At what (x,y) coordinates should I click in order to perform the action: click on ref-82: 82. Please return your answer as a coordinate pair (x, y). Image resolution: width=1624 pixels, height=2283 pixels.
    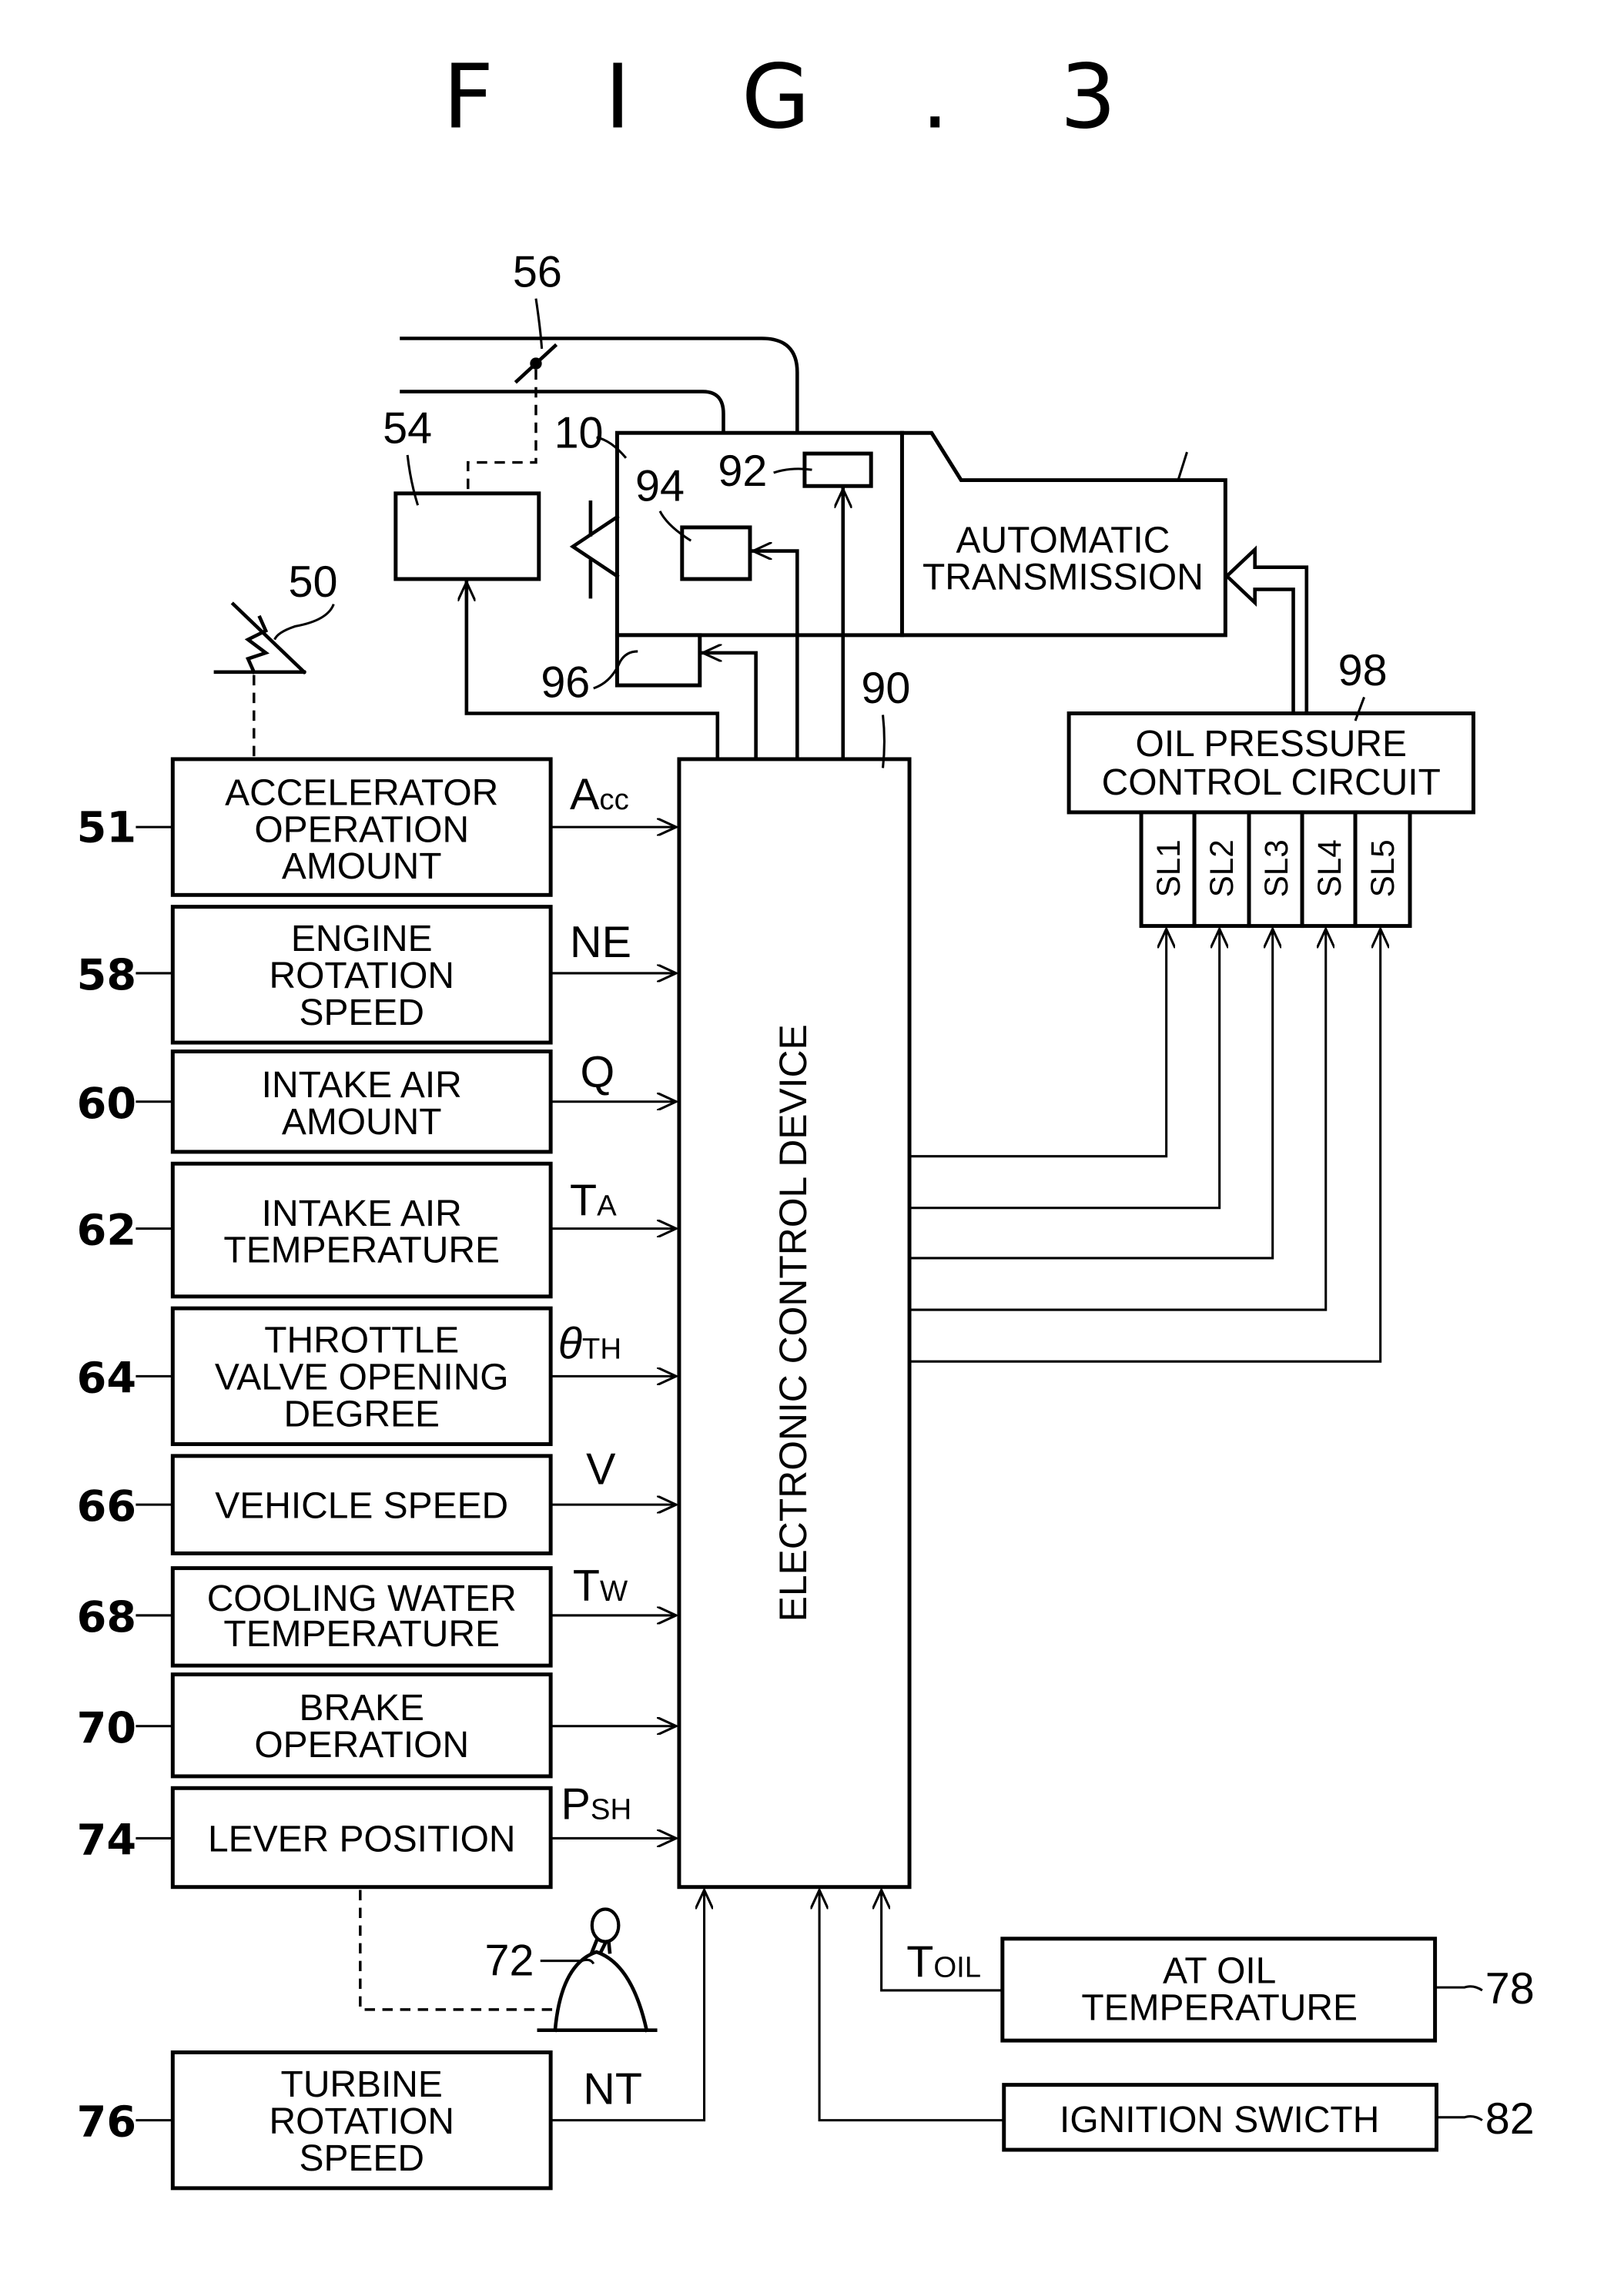
    Looking at the image, I should click on (1510, 2119).